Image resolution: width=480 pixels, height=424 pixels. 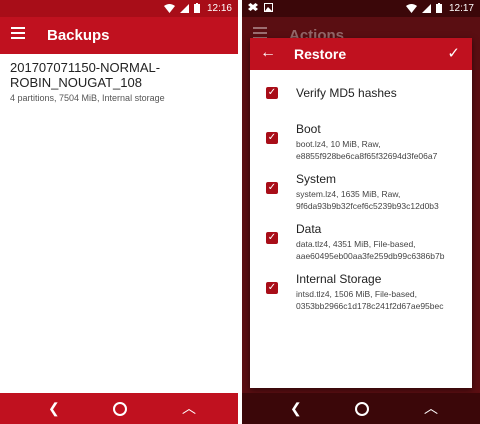 I want to click on dialog-toolbar: ← Restore ✓, so click(x=361, y=54).